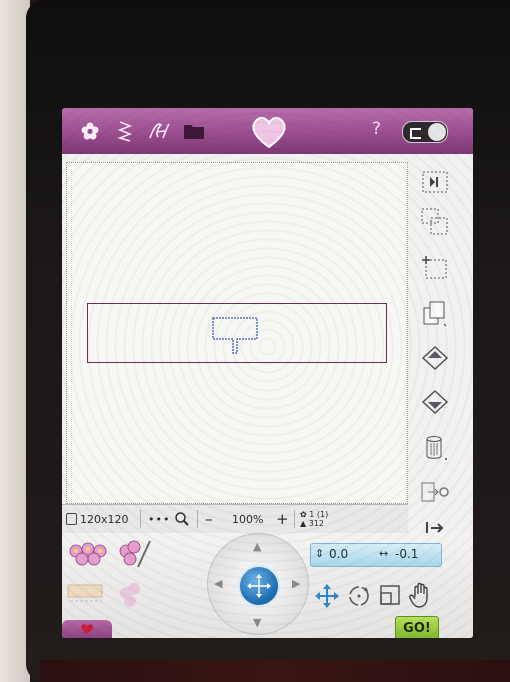 The height and width of the screenshot is (682, 510). Describe the element at coordinates (435, 402) in the screenshot. I see `move-down-layer-icon` at that location.